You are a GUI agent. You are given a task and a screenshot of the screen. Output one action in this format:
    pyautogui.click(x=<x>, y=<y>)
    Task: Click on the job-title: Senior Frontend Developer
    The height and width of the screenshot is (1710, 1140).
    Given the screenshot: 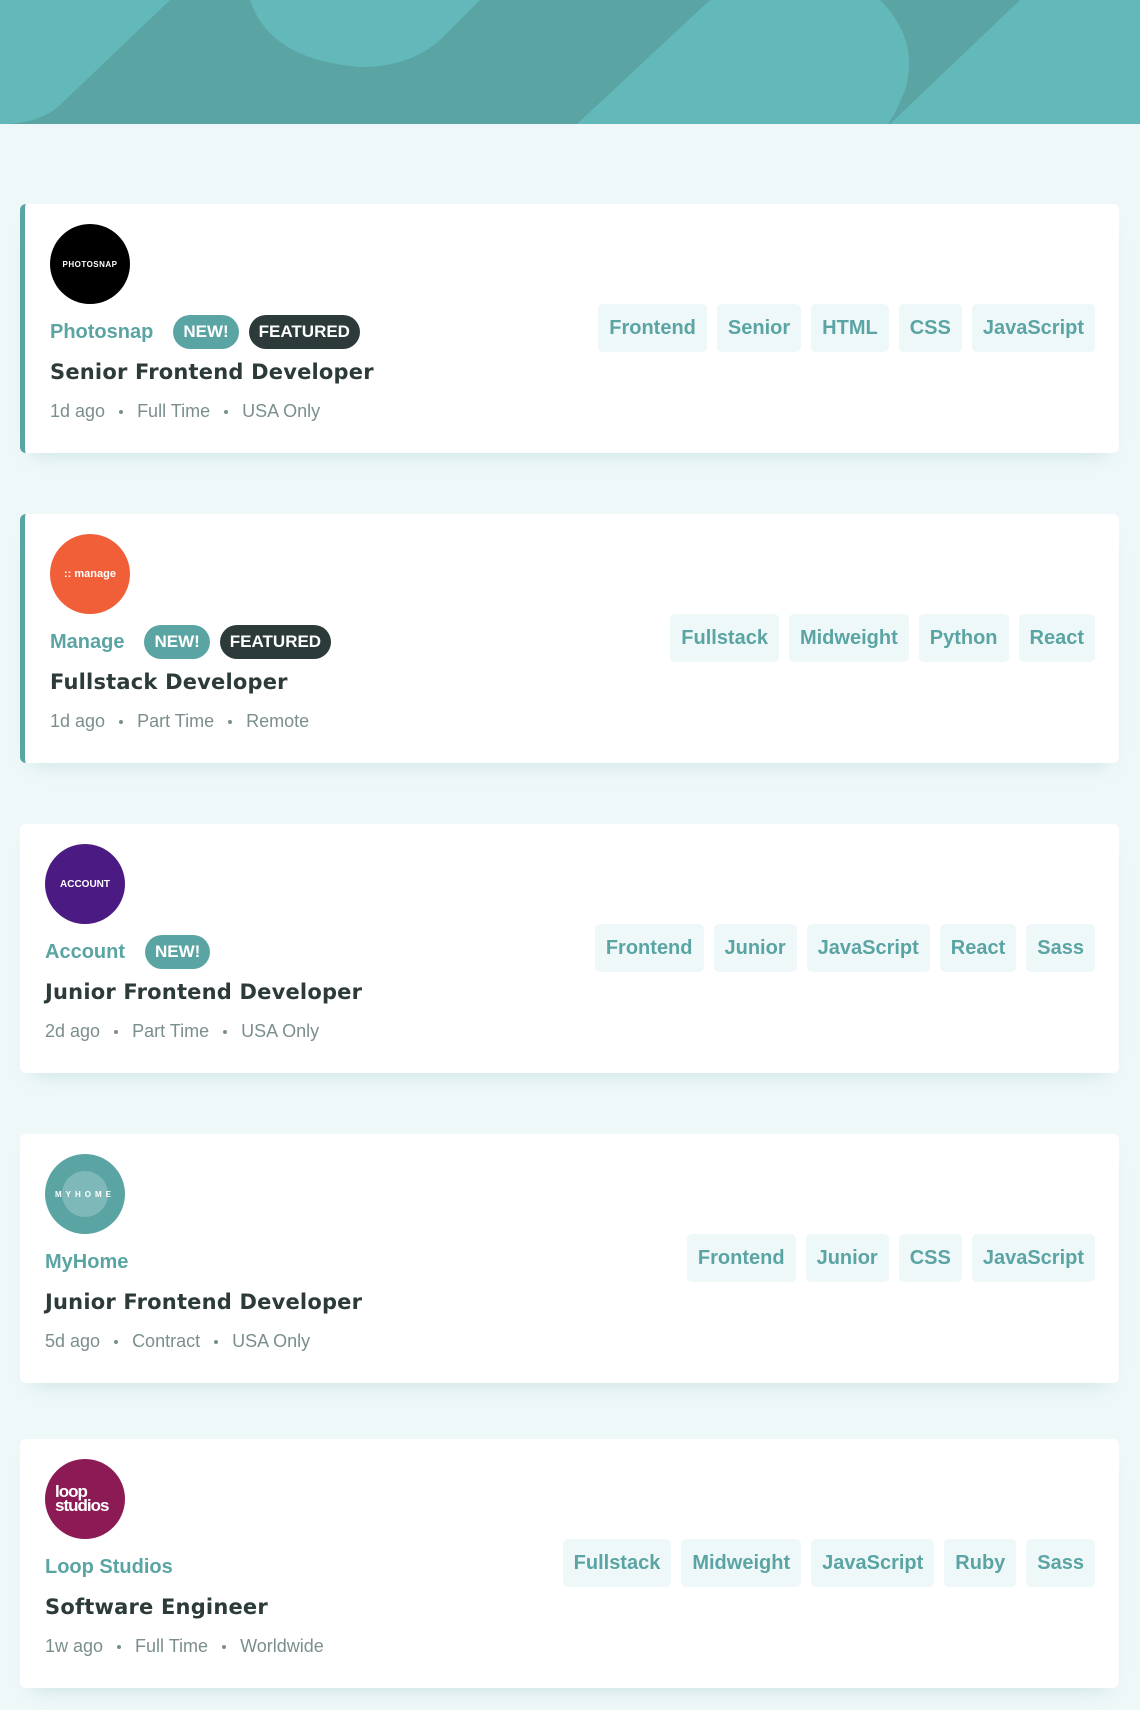 What is the action you would take?
    pyautogui.click(x=212, y=372)
    